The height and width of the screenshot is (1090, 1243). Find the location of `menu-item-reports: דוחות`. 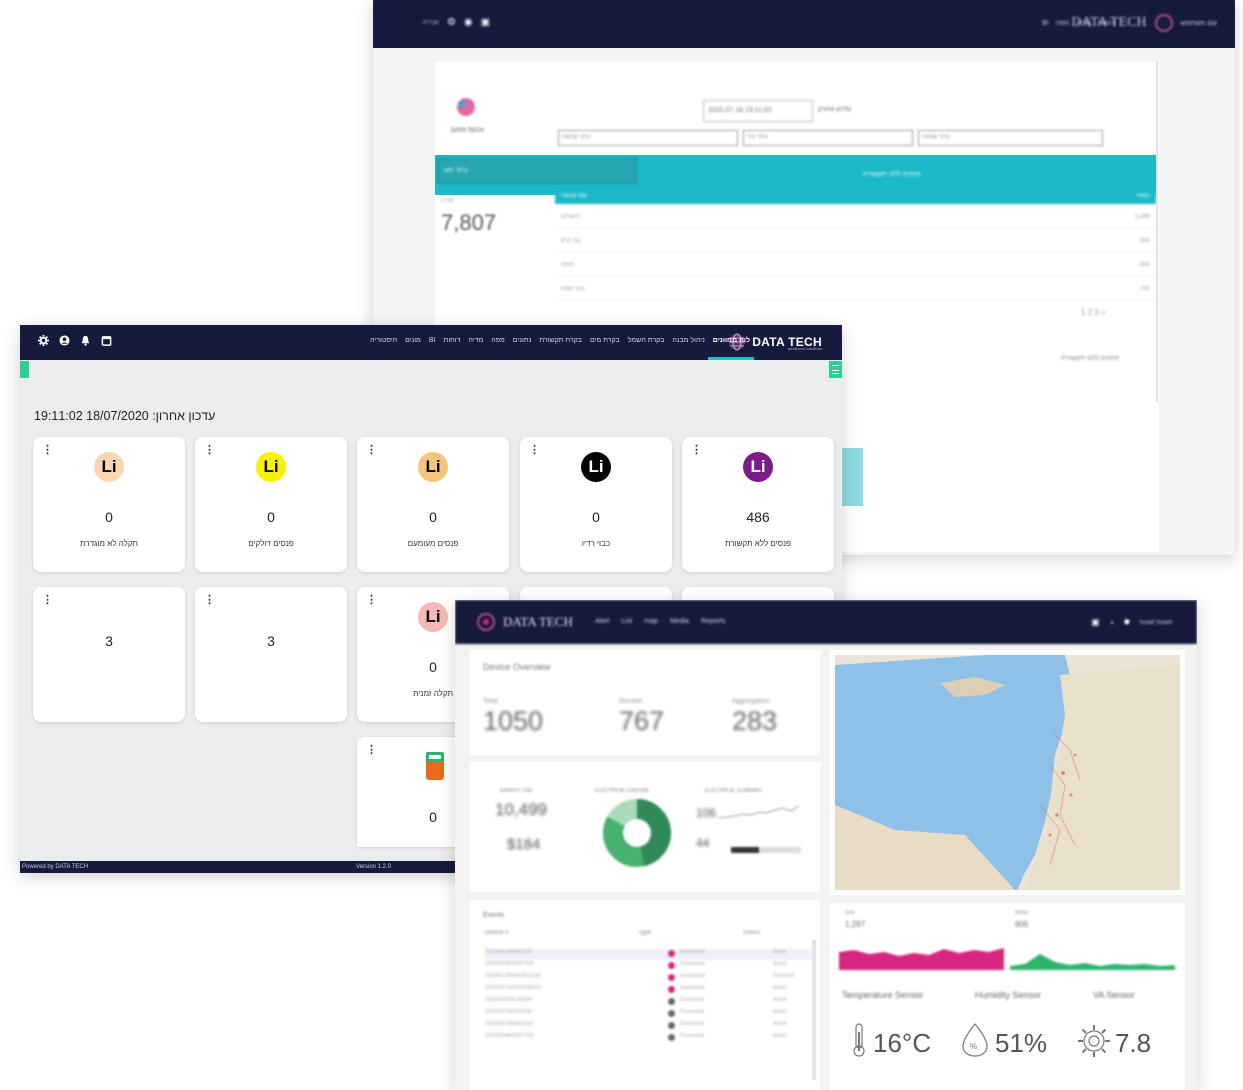

menu-item-reports: דוחות is located at coordinates (452, 340).